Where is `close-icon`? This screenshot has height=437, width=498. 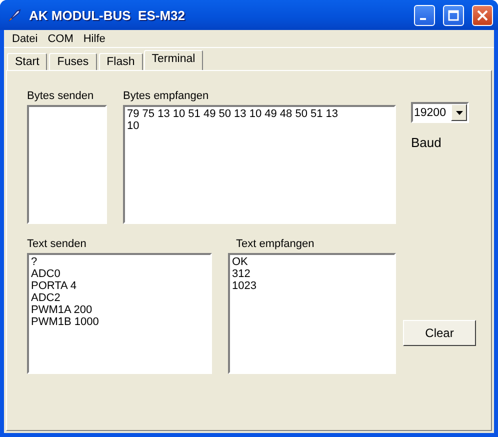
close-icon is located at coordinates (482, 15).